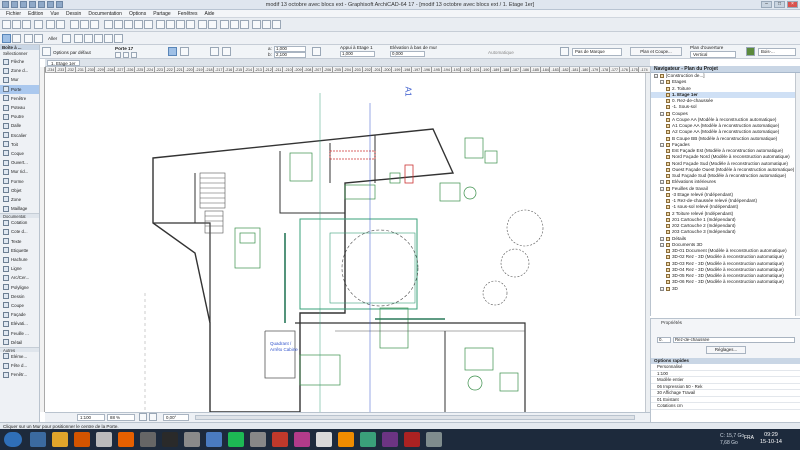 Image resolution: width=800 pixels, height=450 pixels. I want to click on document-tool-2: Texte, so click(19, 241).